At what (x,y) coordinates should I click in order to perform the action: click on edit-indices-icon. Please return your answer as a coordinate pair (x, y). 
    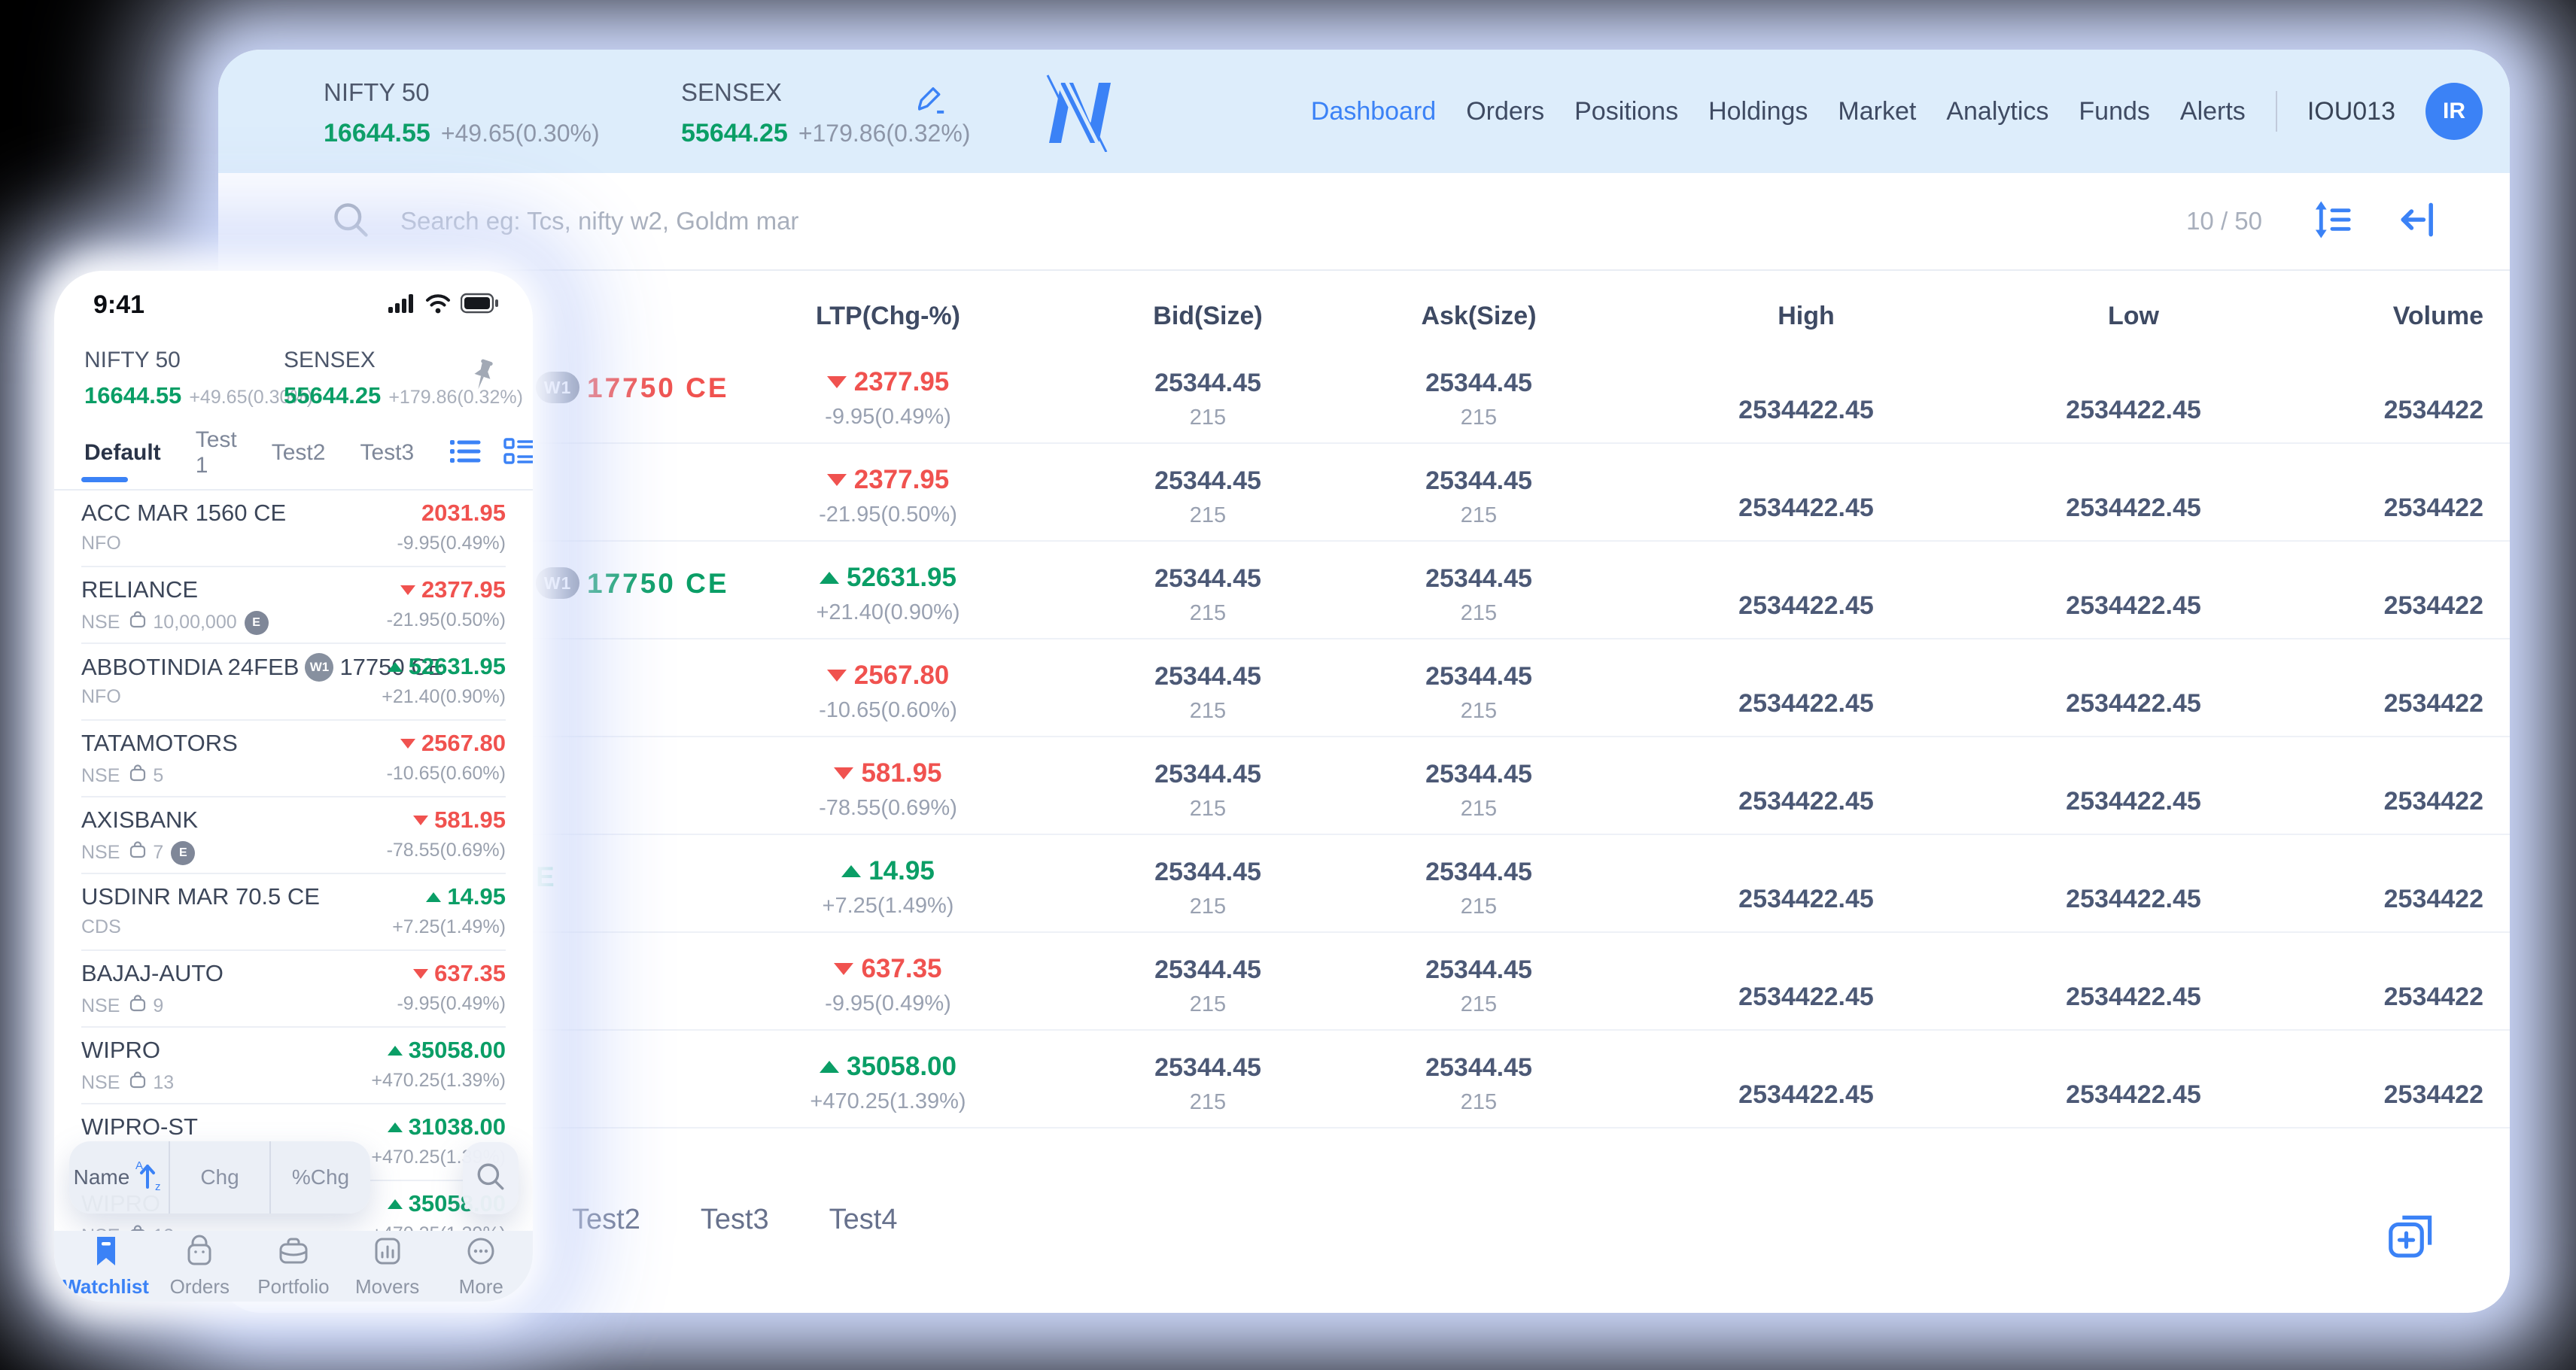
    Looking at the image, I should click on (930, 101).